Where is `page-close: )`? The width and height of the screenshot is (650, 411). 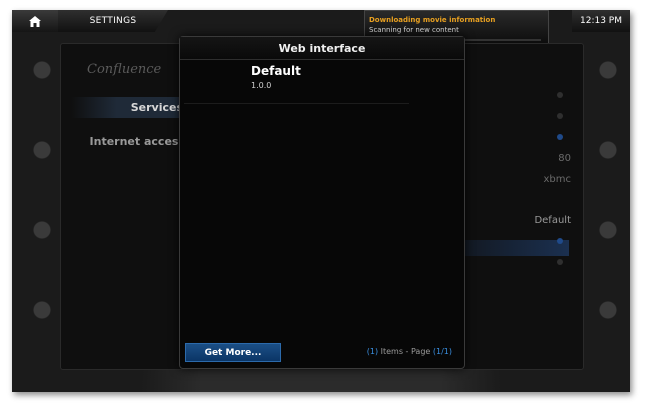
page-close: ) is located at coordinates (450, 351).